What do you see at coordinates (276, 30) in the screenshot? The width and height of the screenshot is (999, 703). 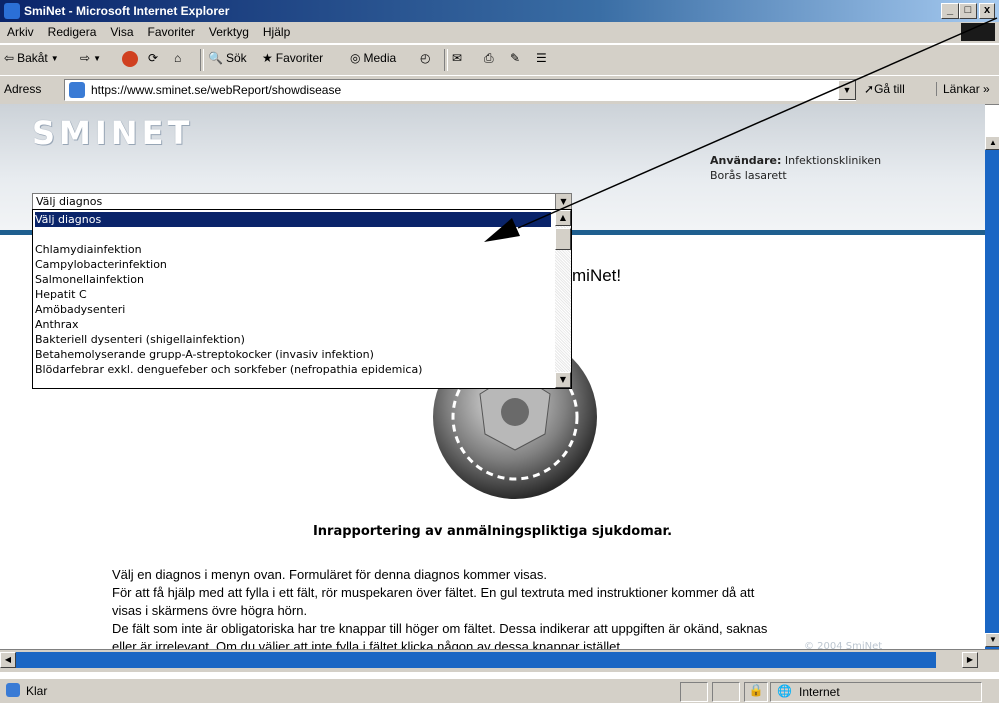 I see `menu-hjalp: Hjälp` at bounding box center [276, 30].